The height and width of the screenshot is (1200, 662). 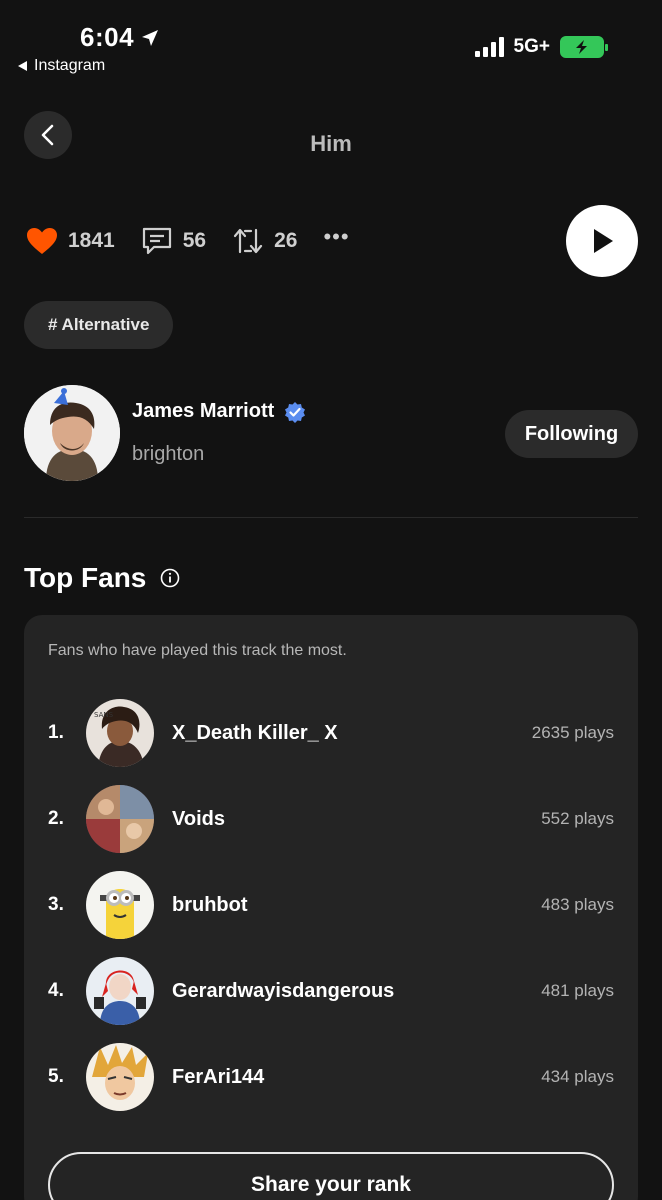 I want to click on artist-avatar, so click(x=72, y=433).